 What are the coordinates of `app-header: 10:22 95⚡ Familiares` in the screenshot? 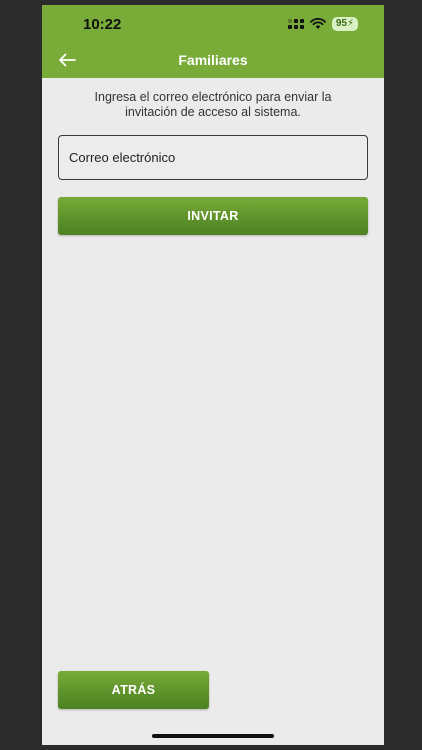 It's located at (213, 41).